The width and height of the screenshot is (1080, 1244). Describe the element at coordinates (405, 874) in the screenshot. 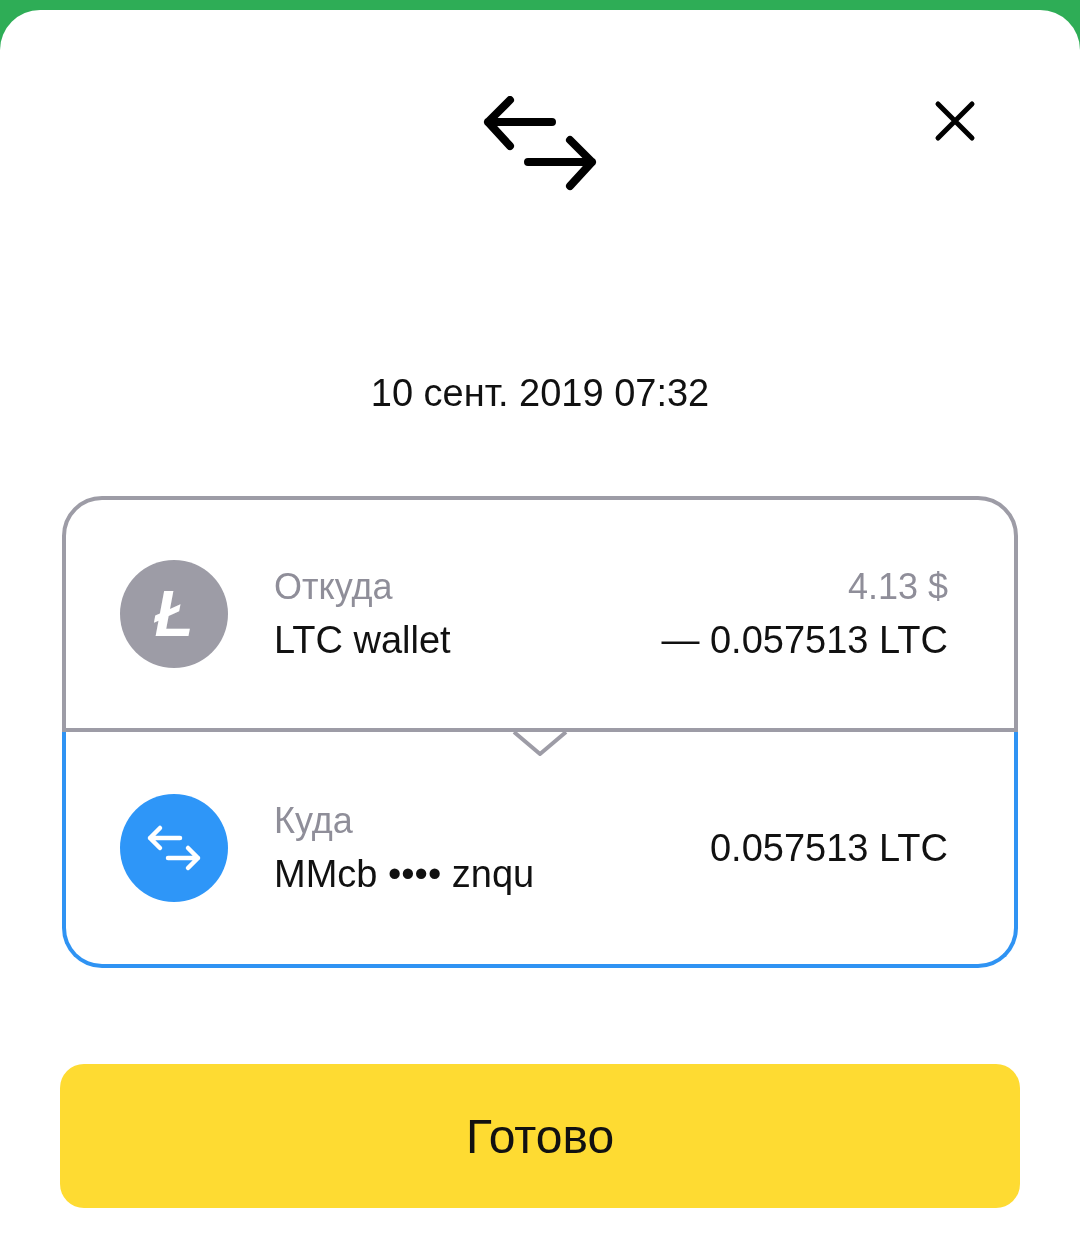

I see `account-name: MMcb •••• znqu` at that location.